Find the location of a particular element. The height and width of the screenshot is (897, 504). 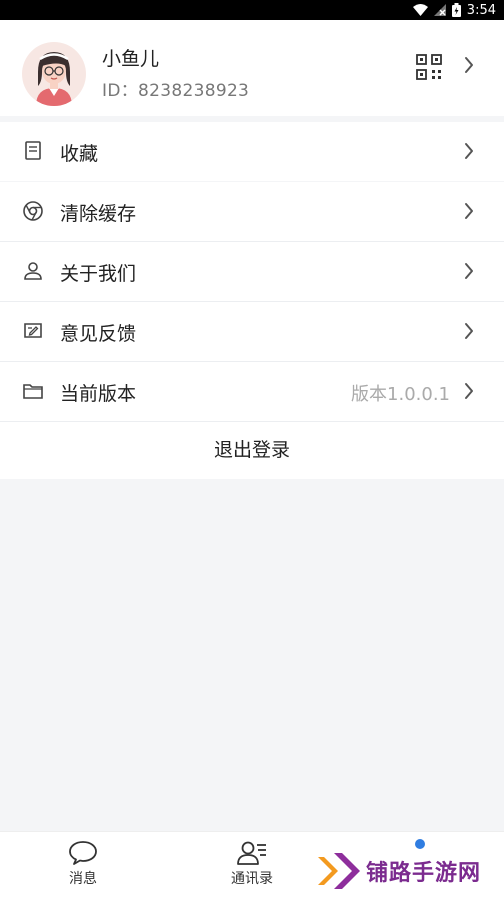

menu-item-label: 关于我们 is located at coordinates (98, 274).